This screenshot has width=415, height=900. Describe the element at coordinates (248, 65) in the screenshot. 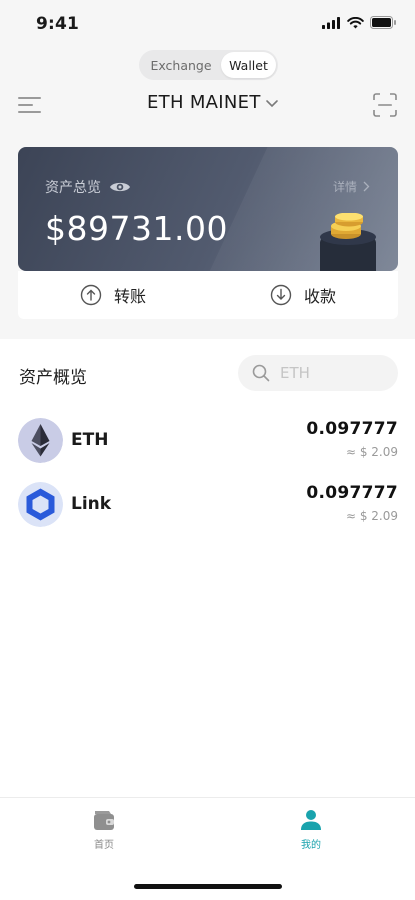

I see `segment-wallet: Wallet` at that location.